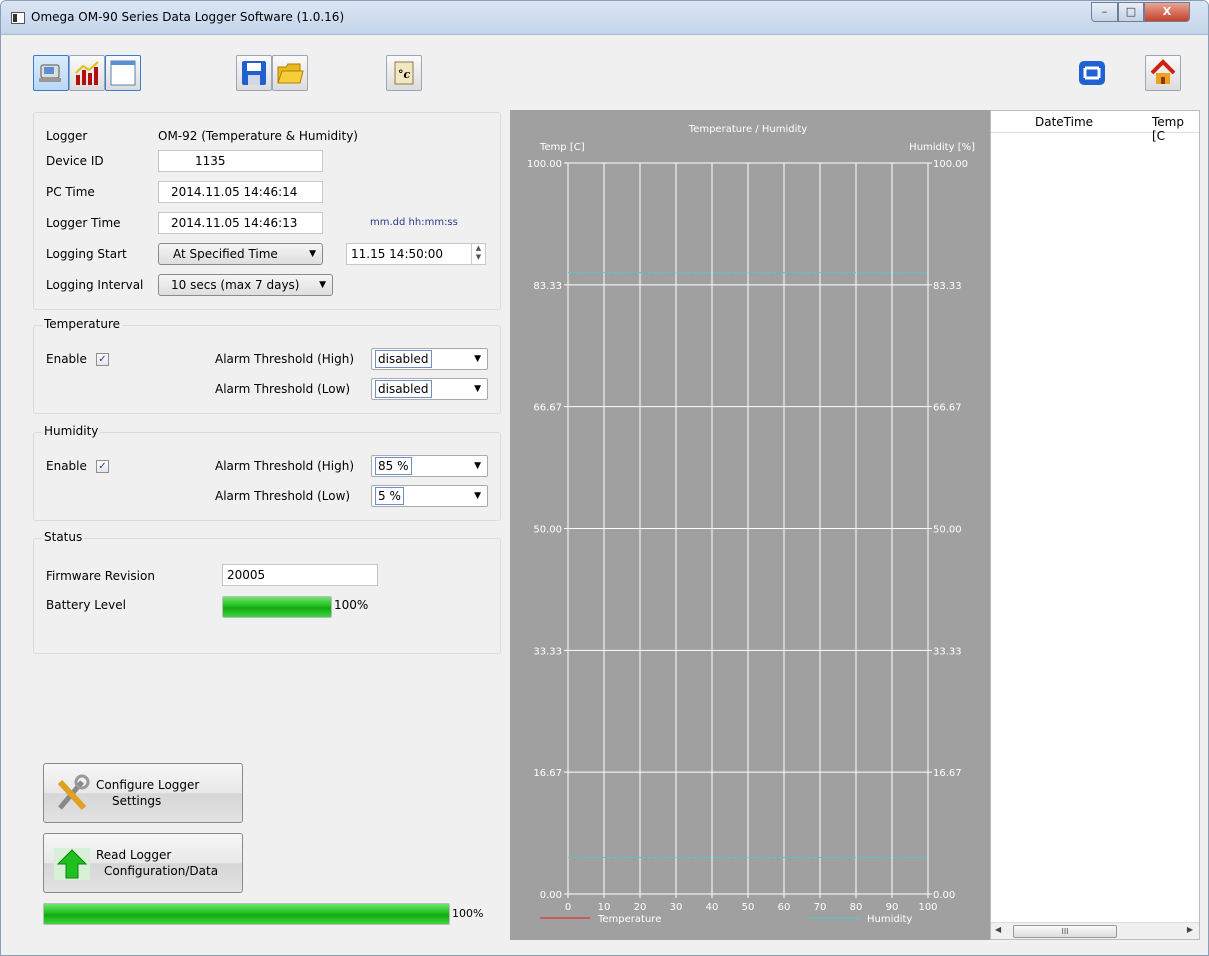  Describe the element at coordinates (1064, 122) in the screenshot. I see `column-header-datetime: DateTime` at that location.